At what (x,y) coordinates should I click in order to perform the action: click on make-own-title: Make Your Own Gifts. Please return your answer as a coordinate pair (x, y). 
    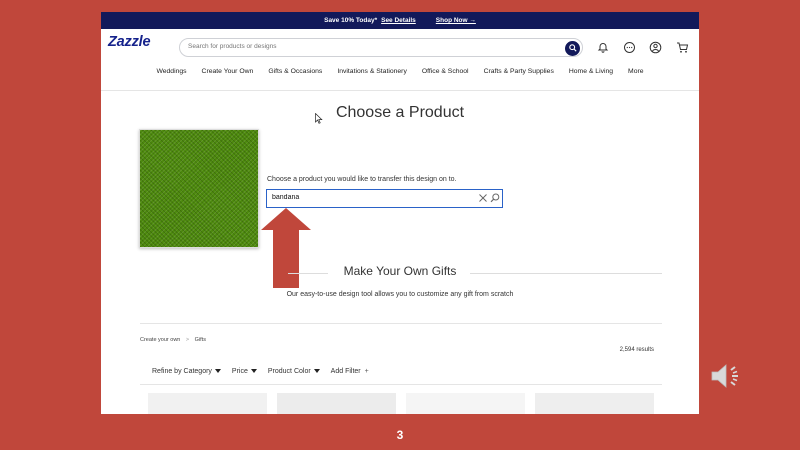
    Looking at the image, I should click on (400, 271).